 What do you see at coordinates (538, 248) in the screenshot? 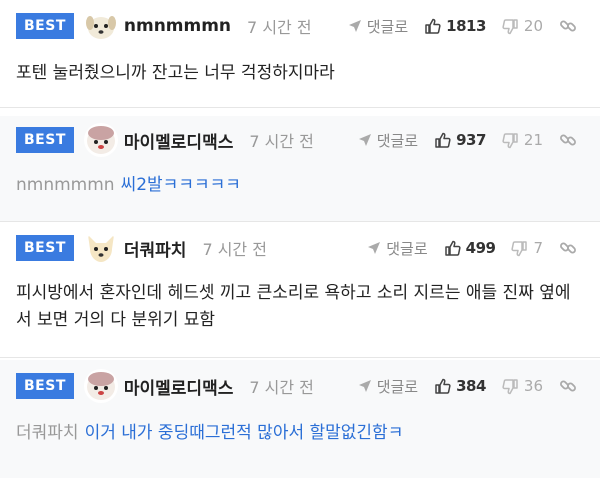
I see `dislike-count: 7` at bounding box center [538, 248].